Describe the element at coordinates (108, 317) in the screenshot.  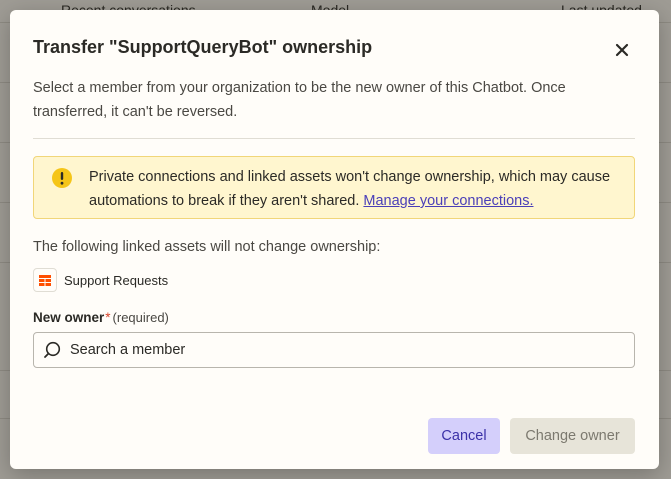
I see `required-star: *` at that location.